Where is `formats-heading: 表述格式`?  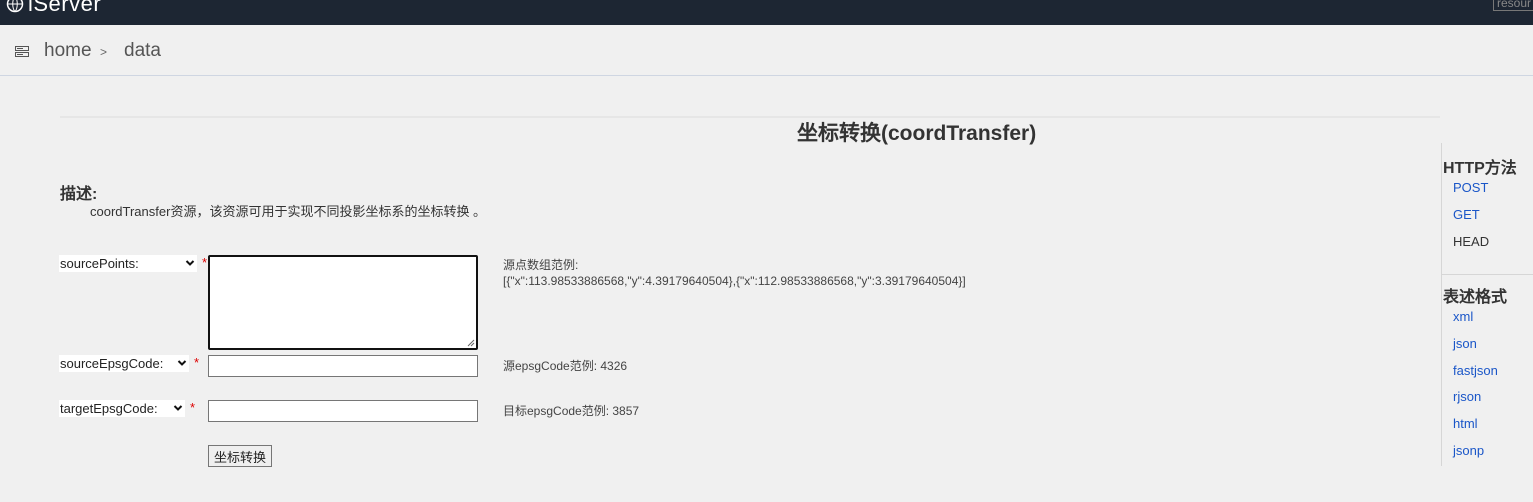 formats-heading: 表述格式 is located at coordinates (1475, 297).